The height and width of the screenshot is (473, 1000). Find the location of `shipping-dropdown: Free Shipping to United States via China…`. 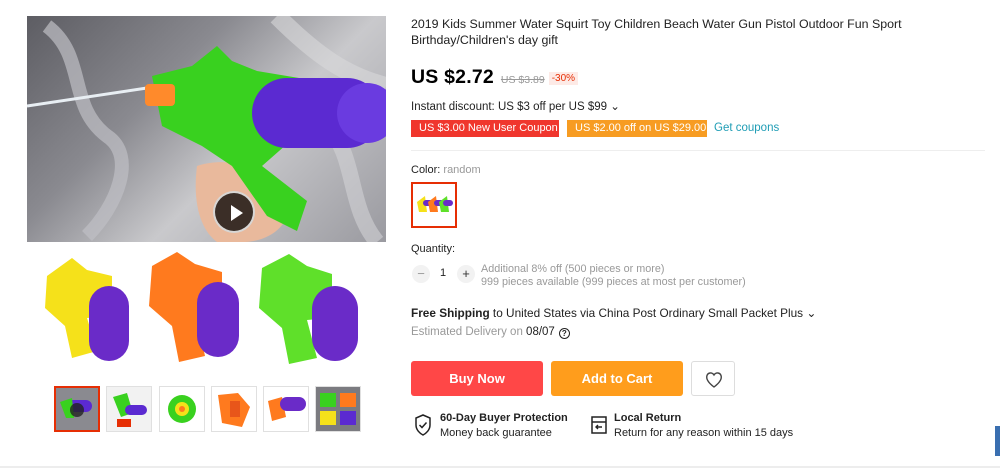

shipping-dropdown: Free Shipping to United States via China… is located at coordinates (613, 313).